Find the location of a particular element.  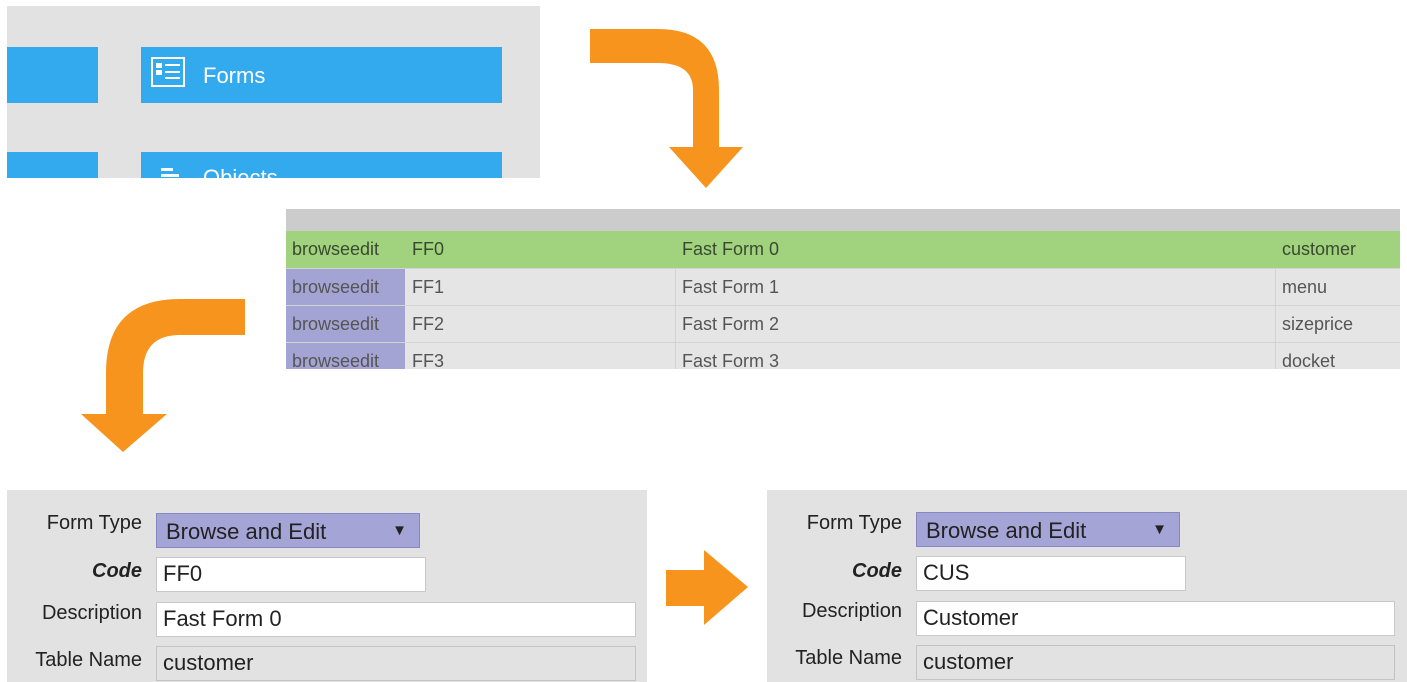

dashboard-tiles-panel: Forms Objects is located at coordinates (273, 92).